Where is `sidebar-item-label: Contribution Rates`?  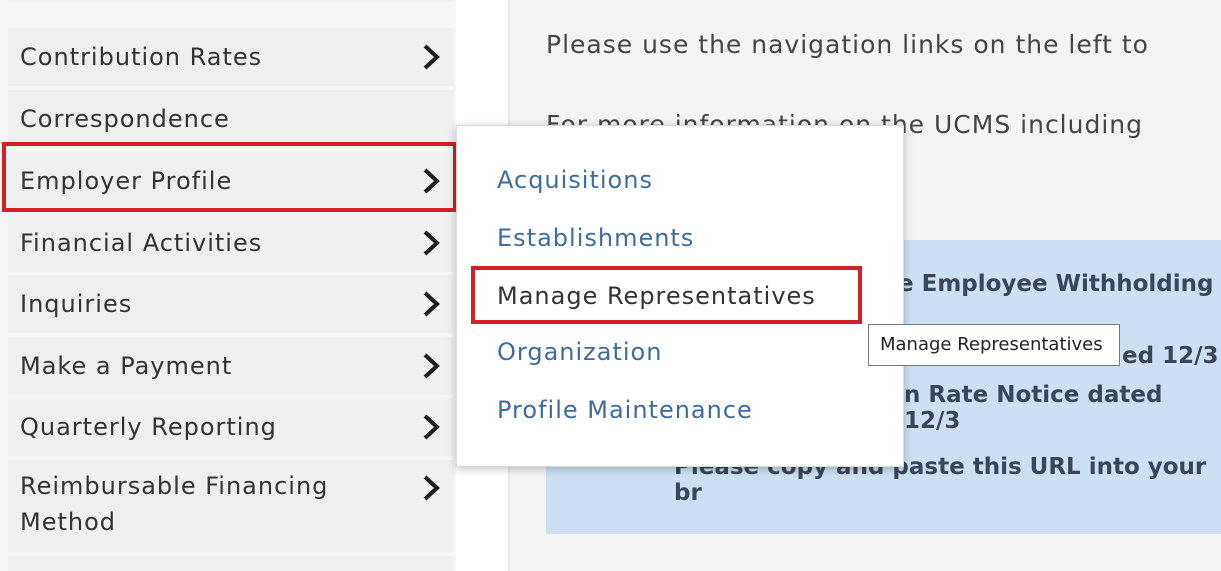 sidebar-item-label: Contribution Rates is located at coordinates (141, 57).